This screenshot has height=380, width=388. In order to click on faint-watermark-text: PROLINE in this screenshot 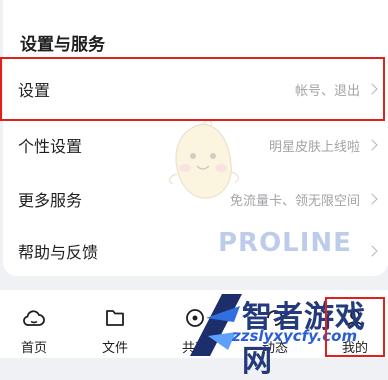, I will do `click(285, 243)`.